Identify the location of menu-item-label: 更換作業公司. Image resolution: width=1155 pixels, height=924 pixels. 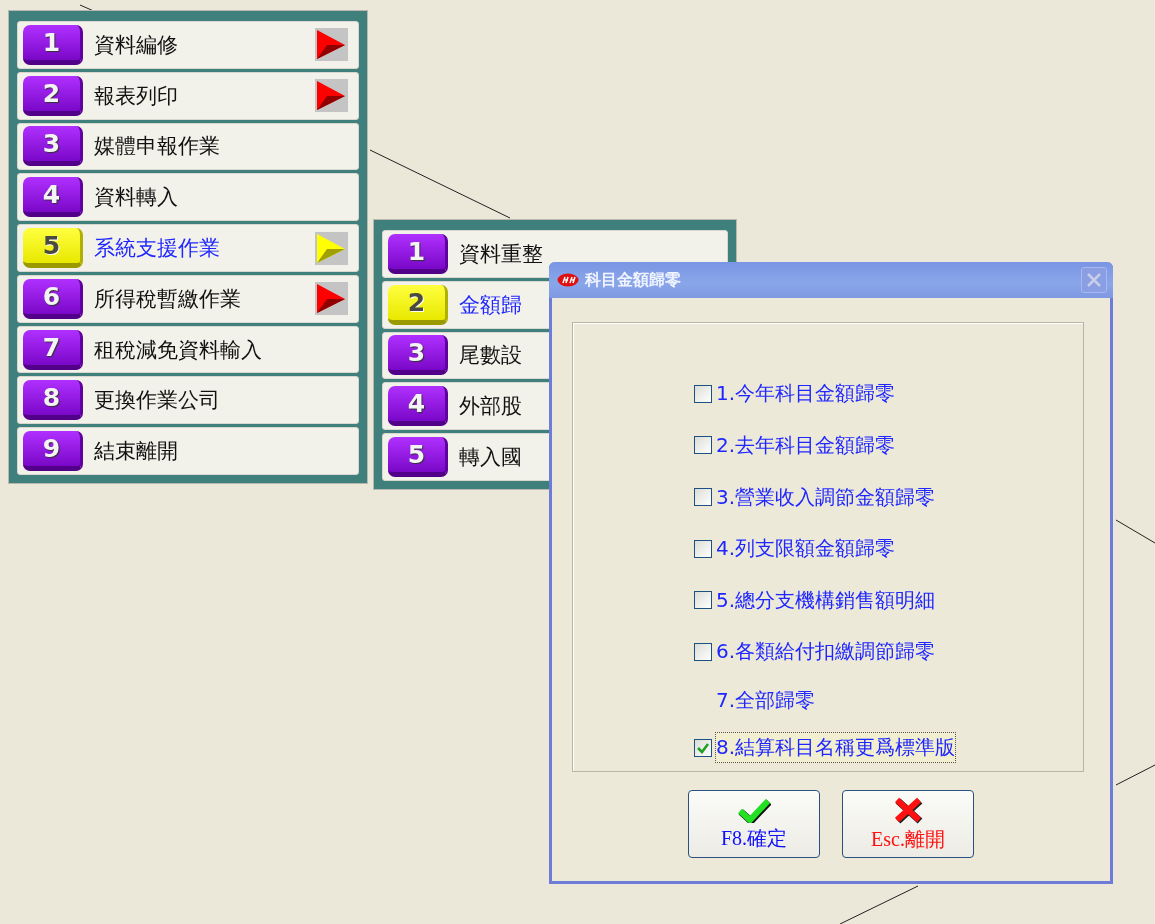
(157, 401).